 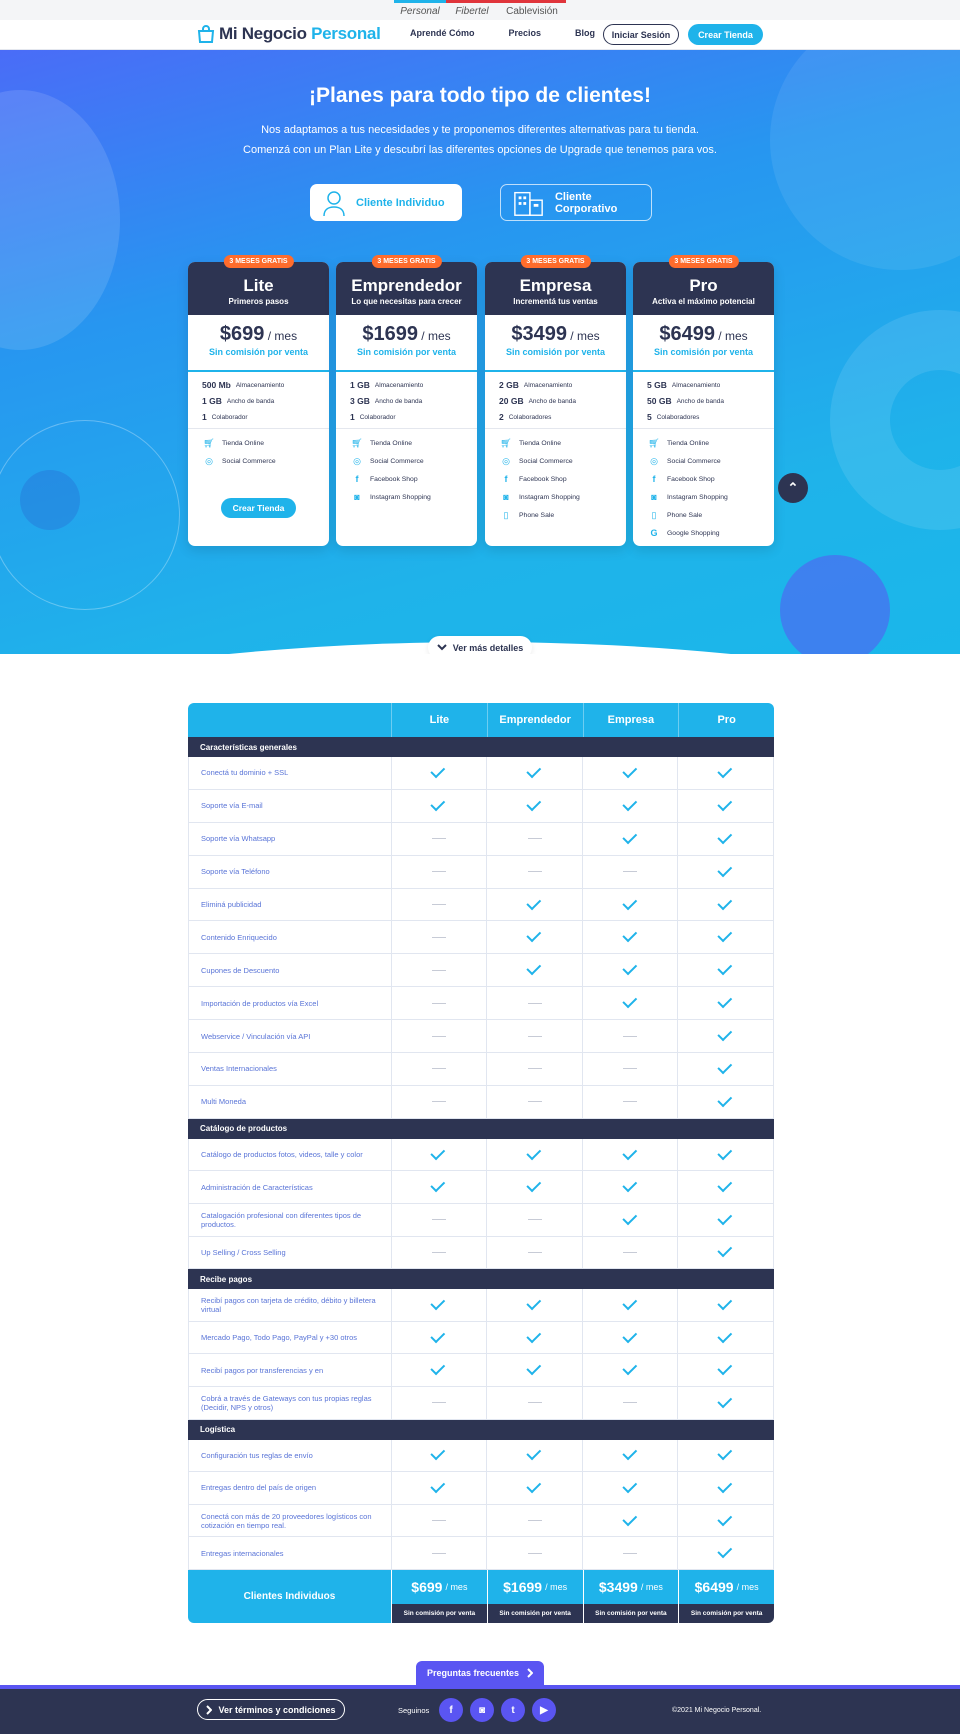 What do you see at coordinates (386, 202) in the screenshot?
I see `client-individual-tab: Cliente Individuo` at bounding box center [386, 202].